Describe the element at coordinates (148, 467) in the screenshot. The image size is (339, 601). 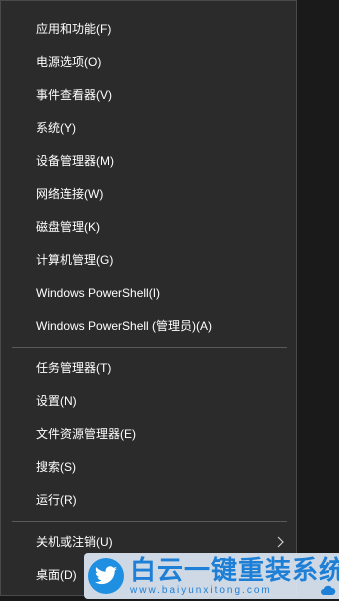
I see `menu-item-search: 搜索(S)` at that location.